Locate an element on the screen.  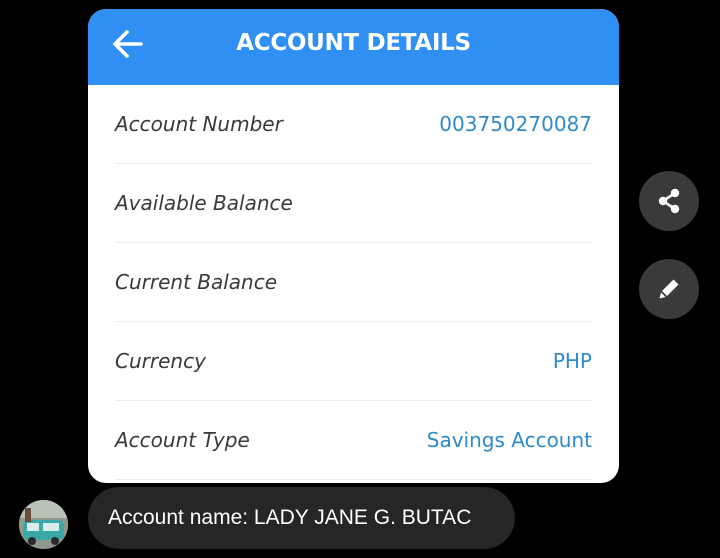
pencil-icon is located at coordinates (669, 289).